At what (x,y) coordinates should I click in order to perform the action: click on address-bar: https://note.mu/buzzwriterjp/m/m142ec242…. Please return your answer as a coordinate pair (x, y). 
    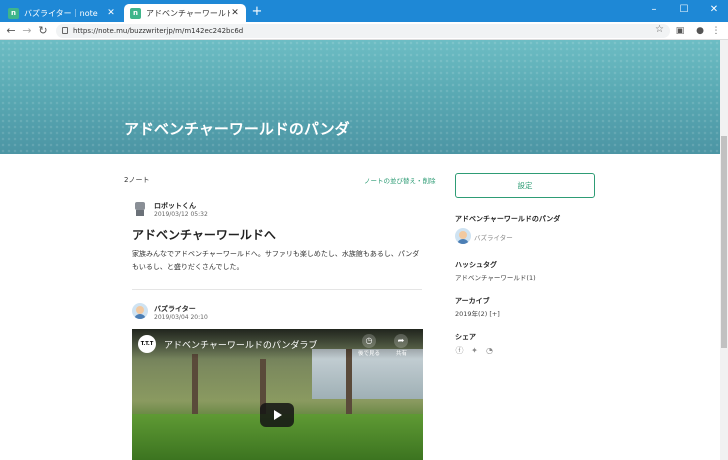
    Looking at the image, I should click on (363, 31).